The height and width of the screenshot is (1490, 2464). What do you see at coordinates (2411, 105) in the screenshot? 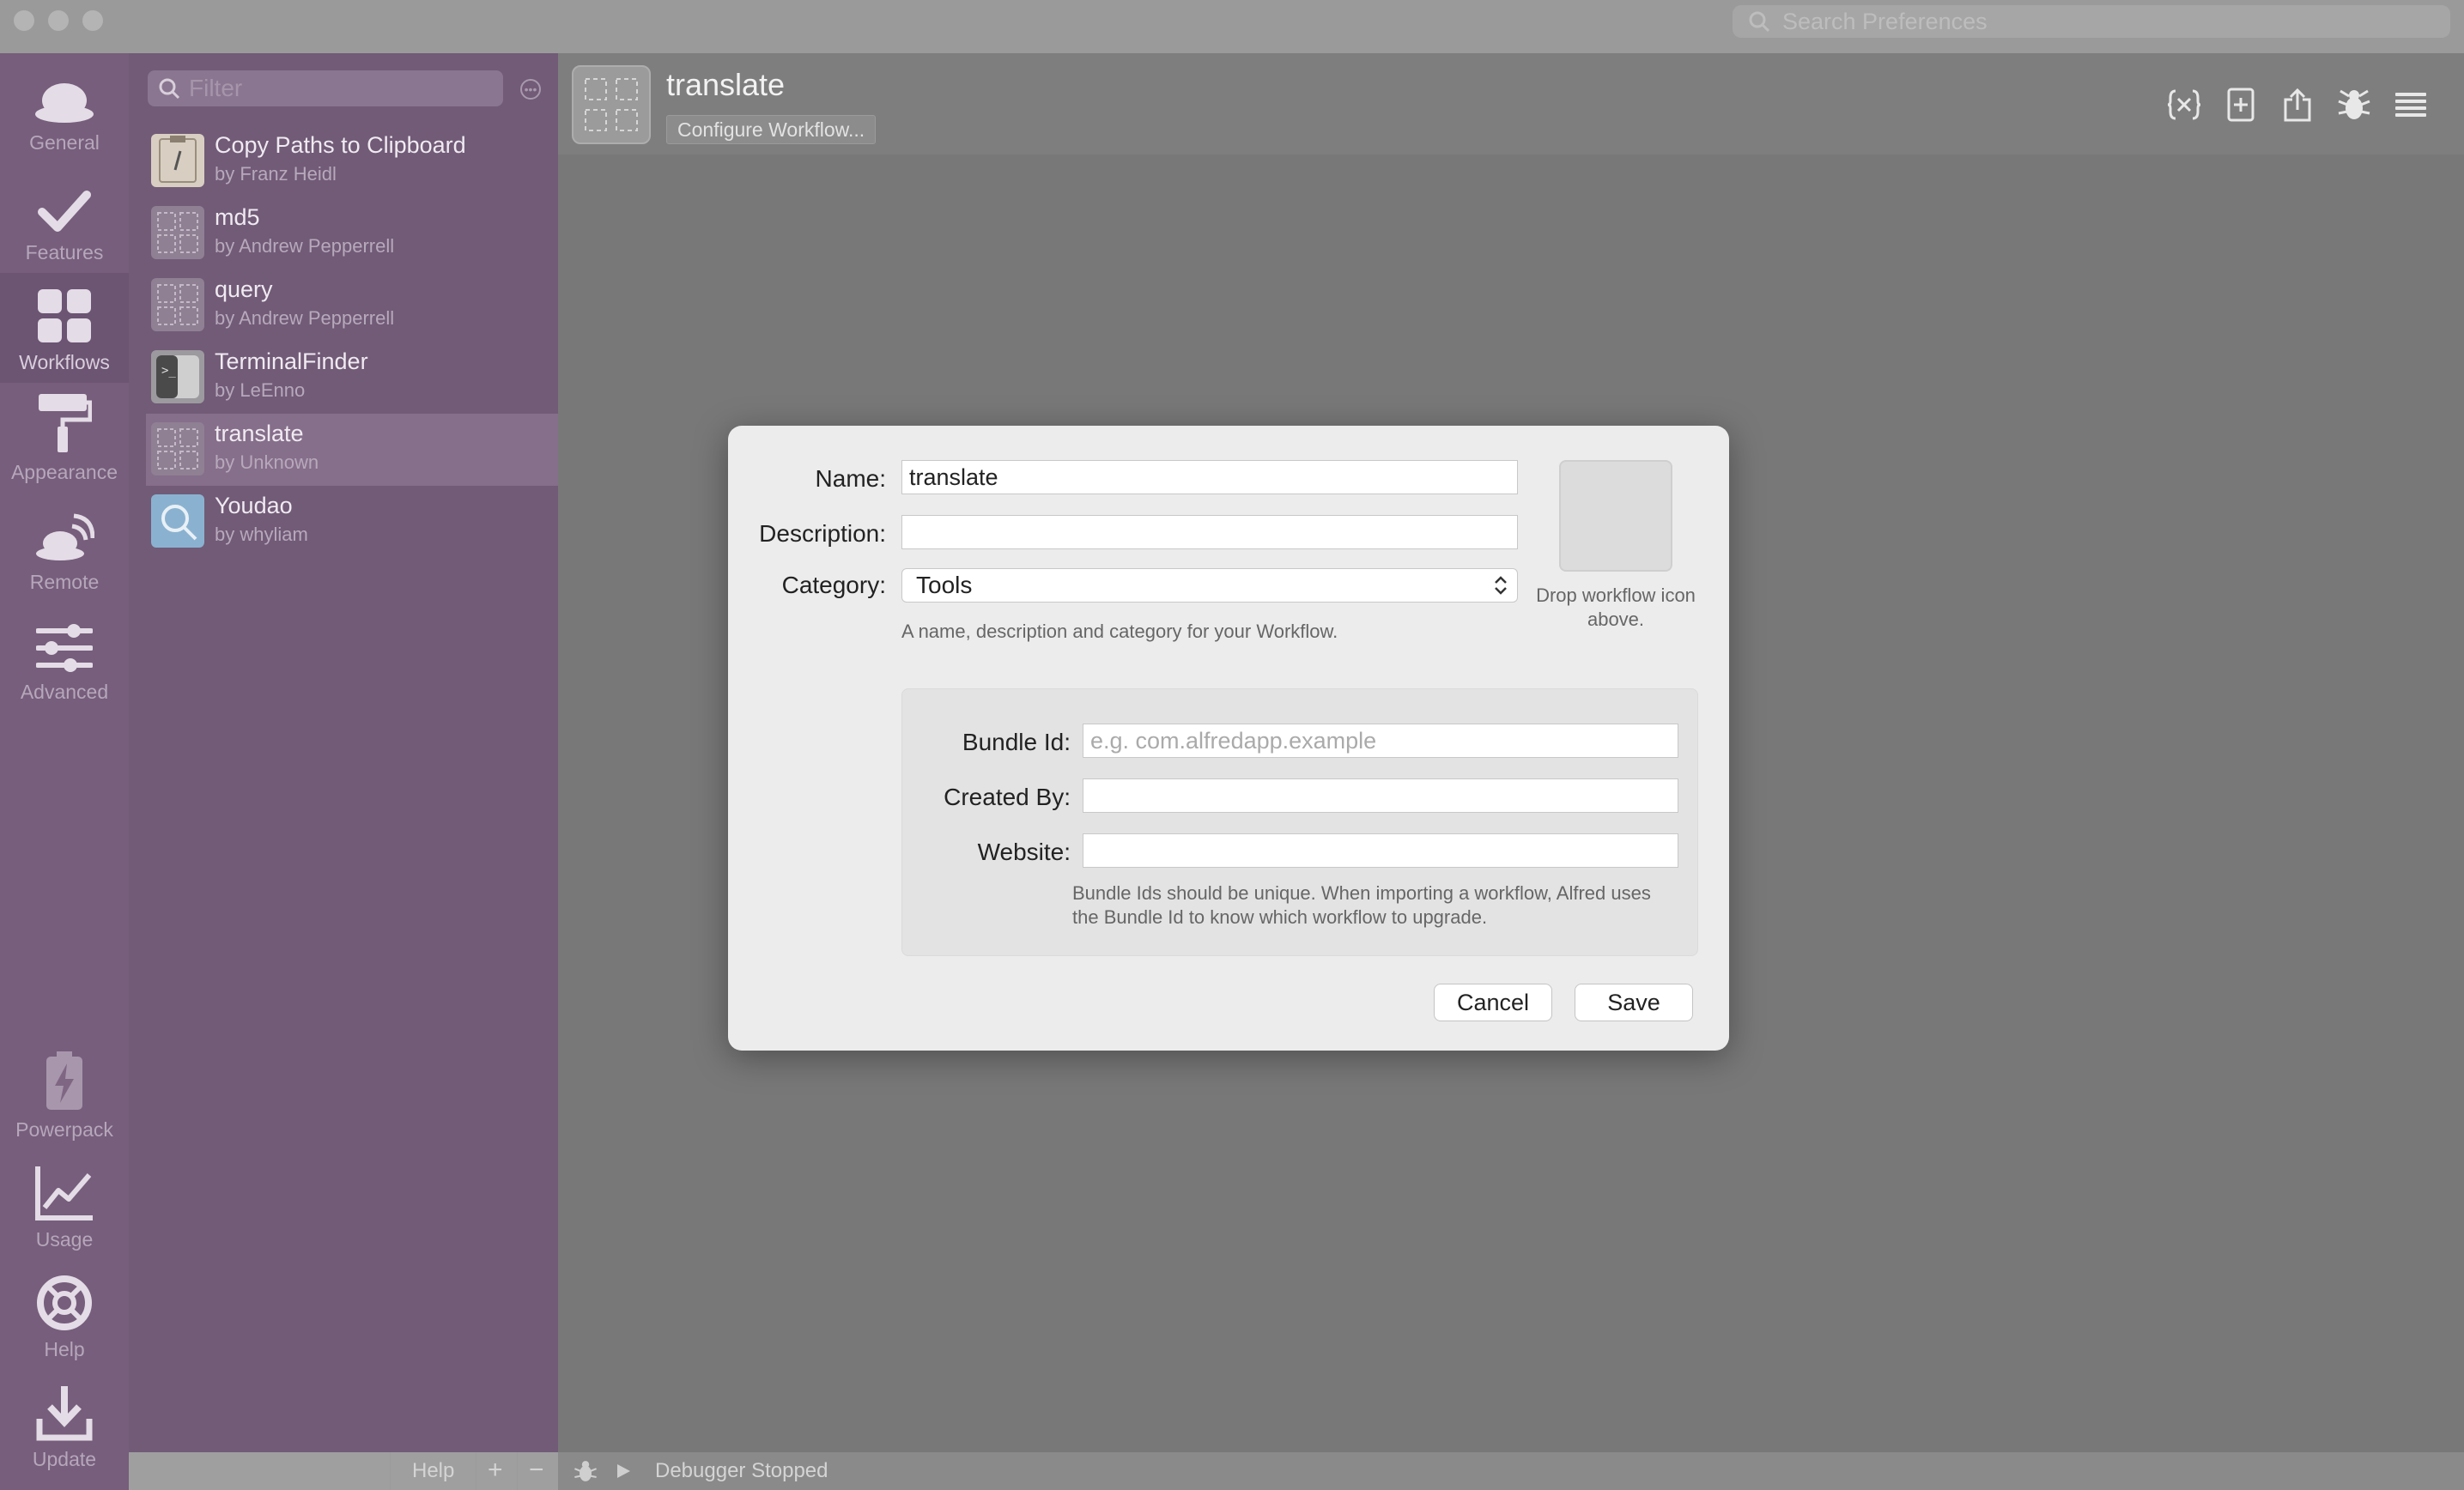
I see `menu-list-icon` at bounding box center [2411, 105].